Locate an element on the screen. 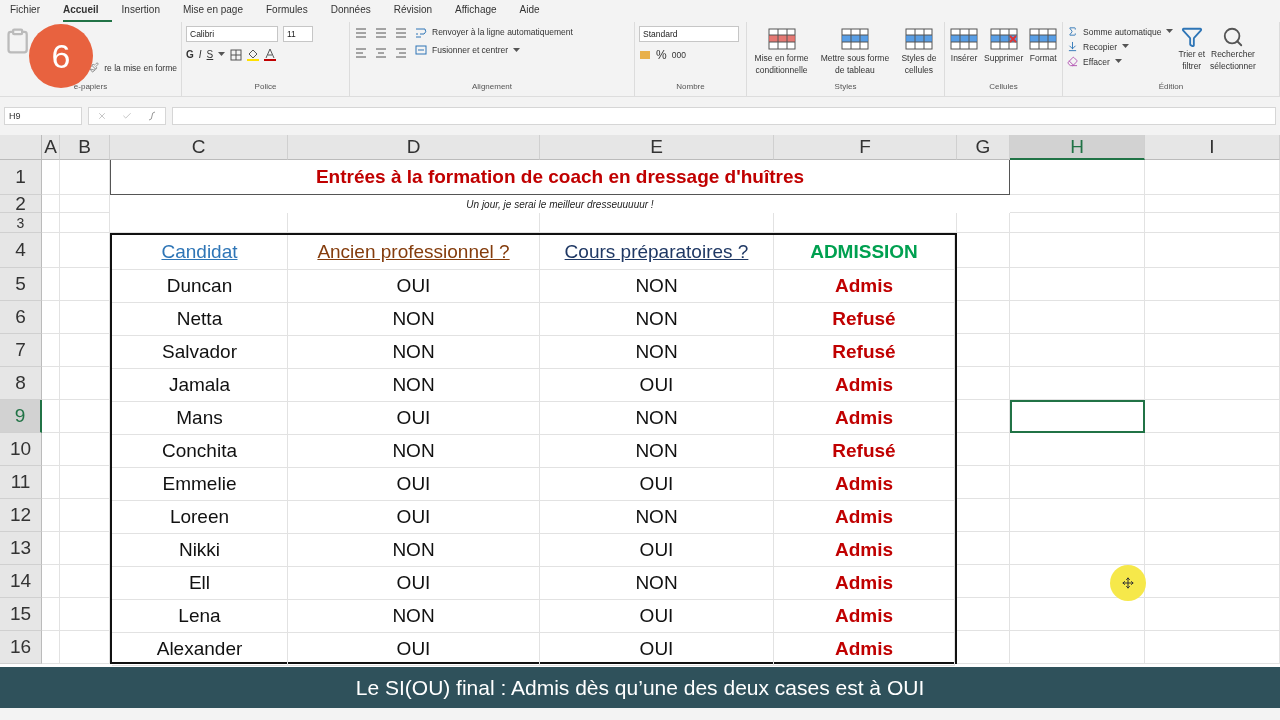 The height and width of the screenshot is (720, 1280). row-header: 13 is located at coordinates (21, 548).